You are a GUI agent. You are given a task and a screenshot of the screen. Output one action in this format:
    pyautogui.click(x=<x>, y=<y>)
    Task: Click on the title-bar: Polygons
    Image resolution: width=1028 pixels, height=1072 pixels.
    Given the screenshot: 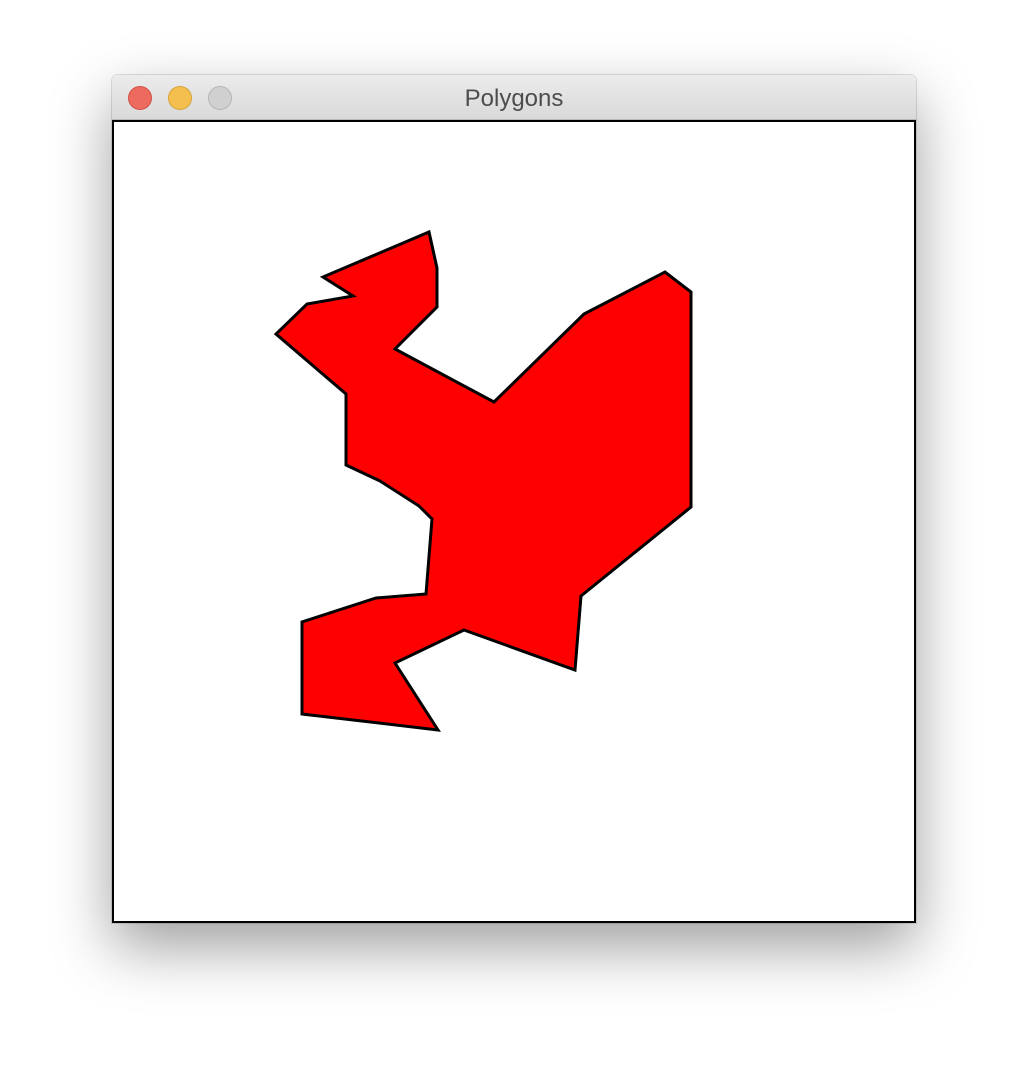 What is the action you would take?
    pyautogui.click(x=514, y=97)
    